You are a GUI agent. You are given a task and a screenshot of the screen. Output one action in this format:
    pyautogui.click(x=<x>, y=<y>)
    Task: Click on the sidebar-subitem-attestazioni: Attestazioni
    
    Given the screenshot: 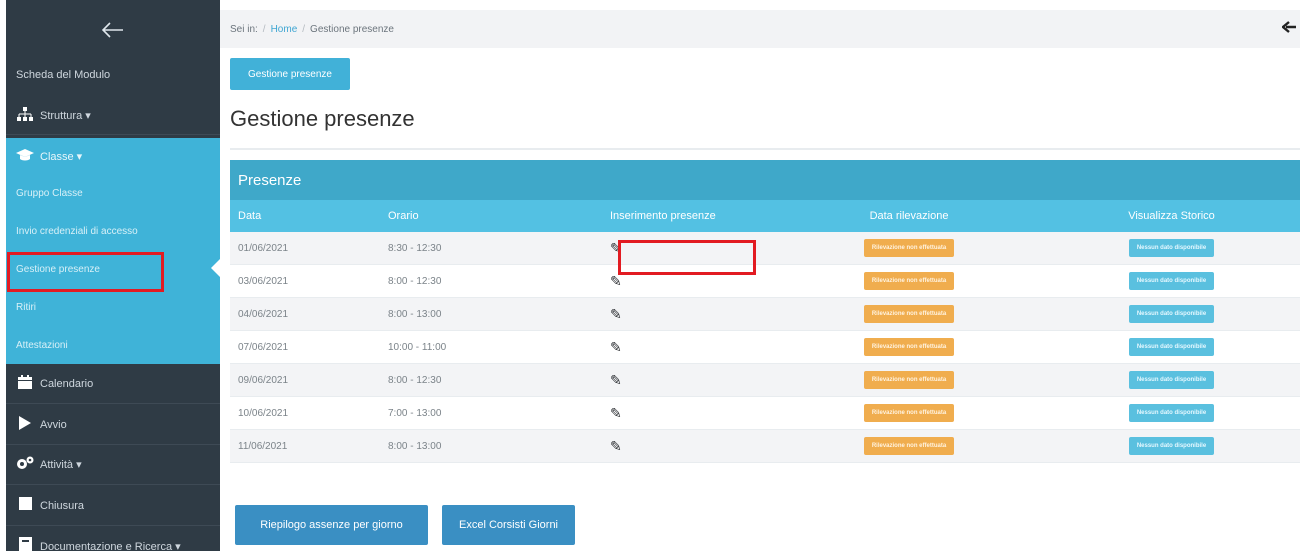 What is the action you would take?
    pyautogui.click(x=113, y=345)
    